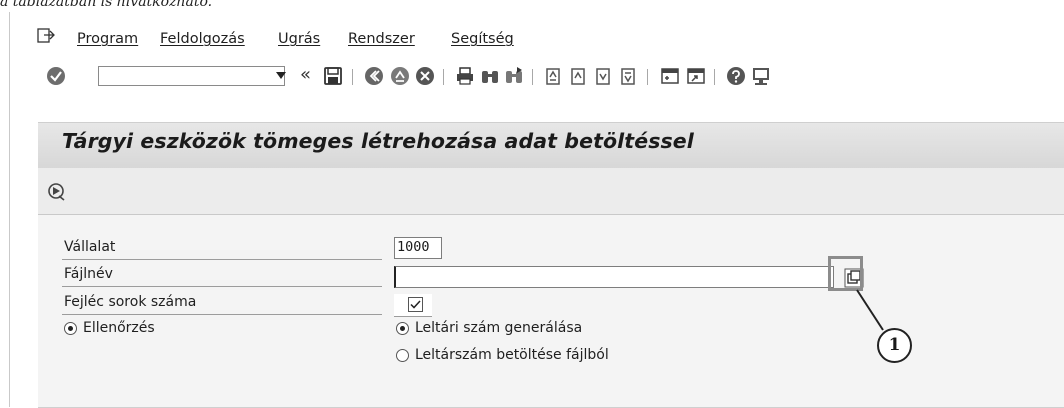 This screenshot has height=408, width=1064. Describe the element at coordinates (333, 76) in the screenshot. I see `save-icon` at that location.